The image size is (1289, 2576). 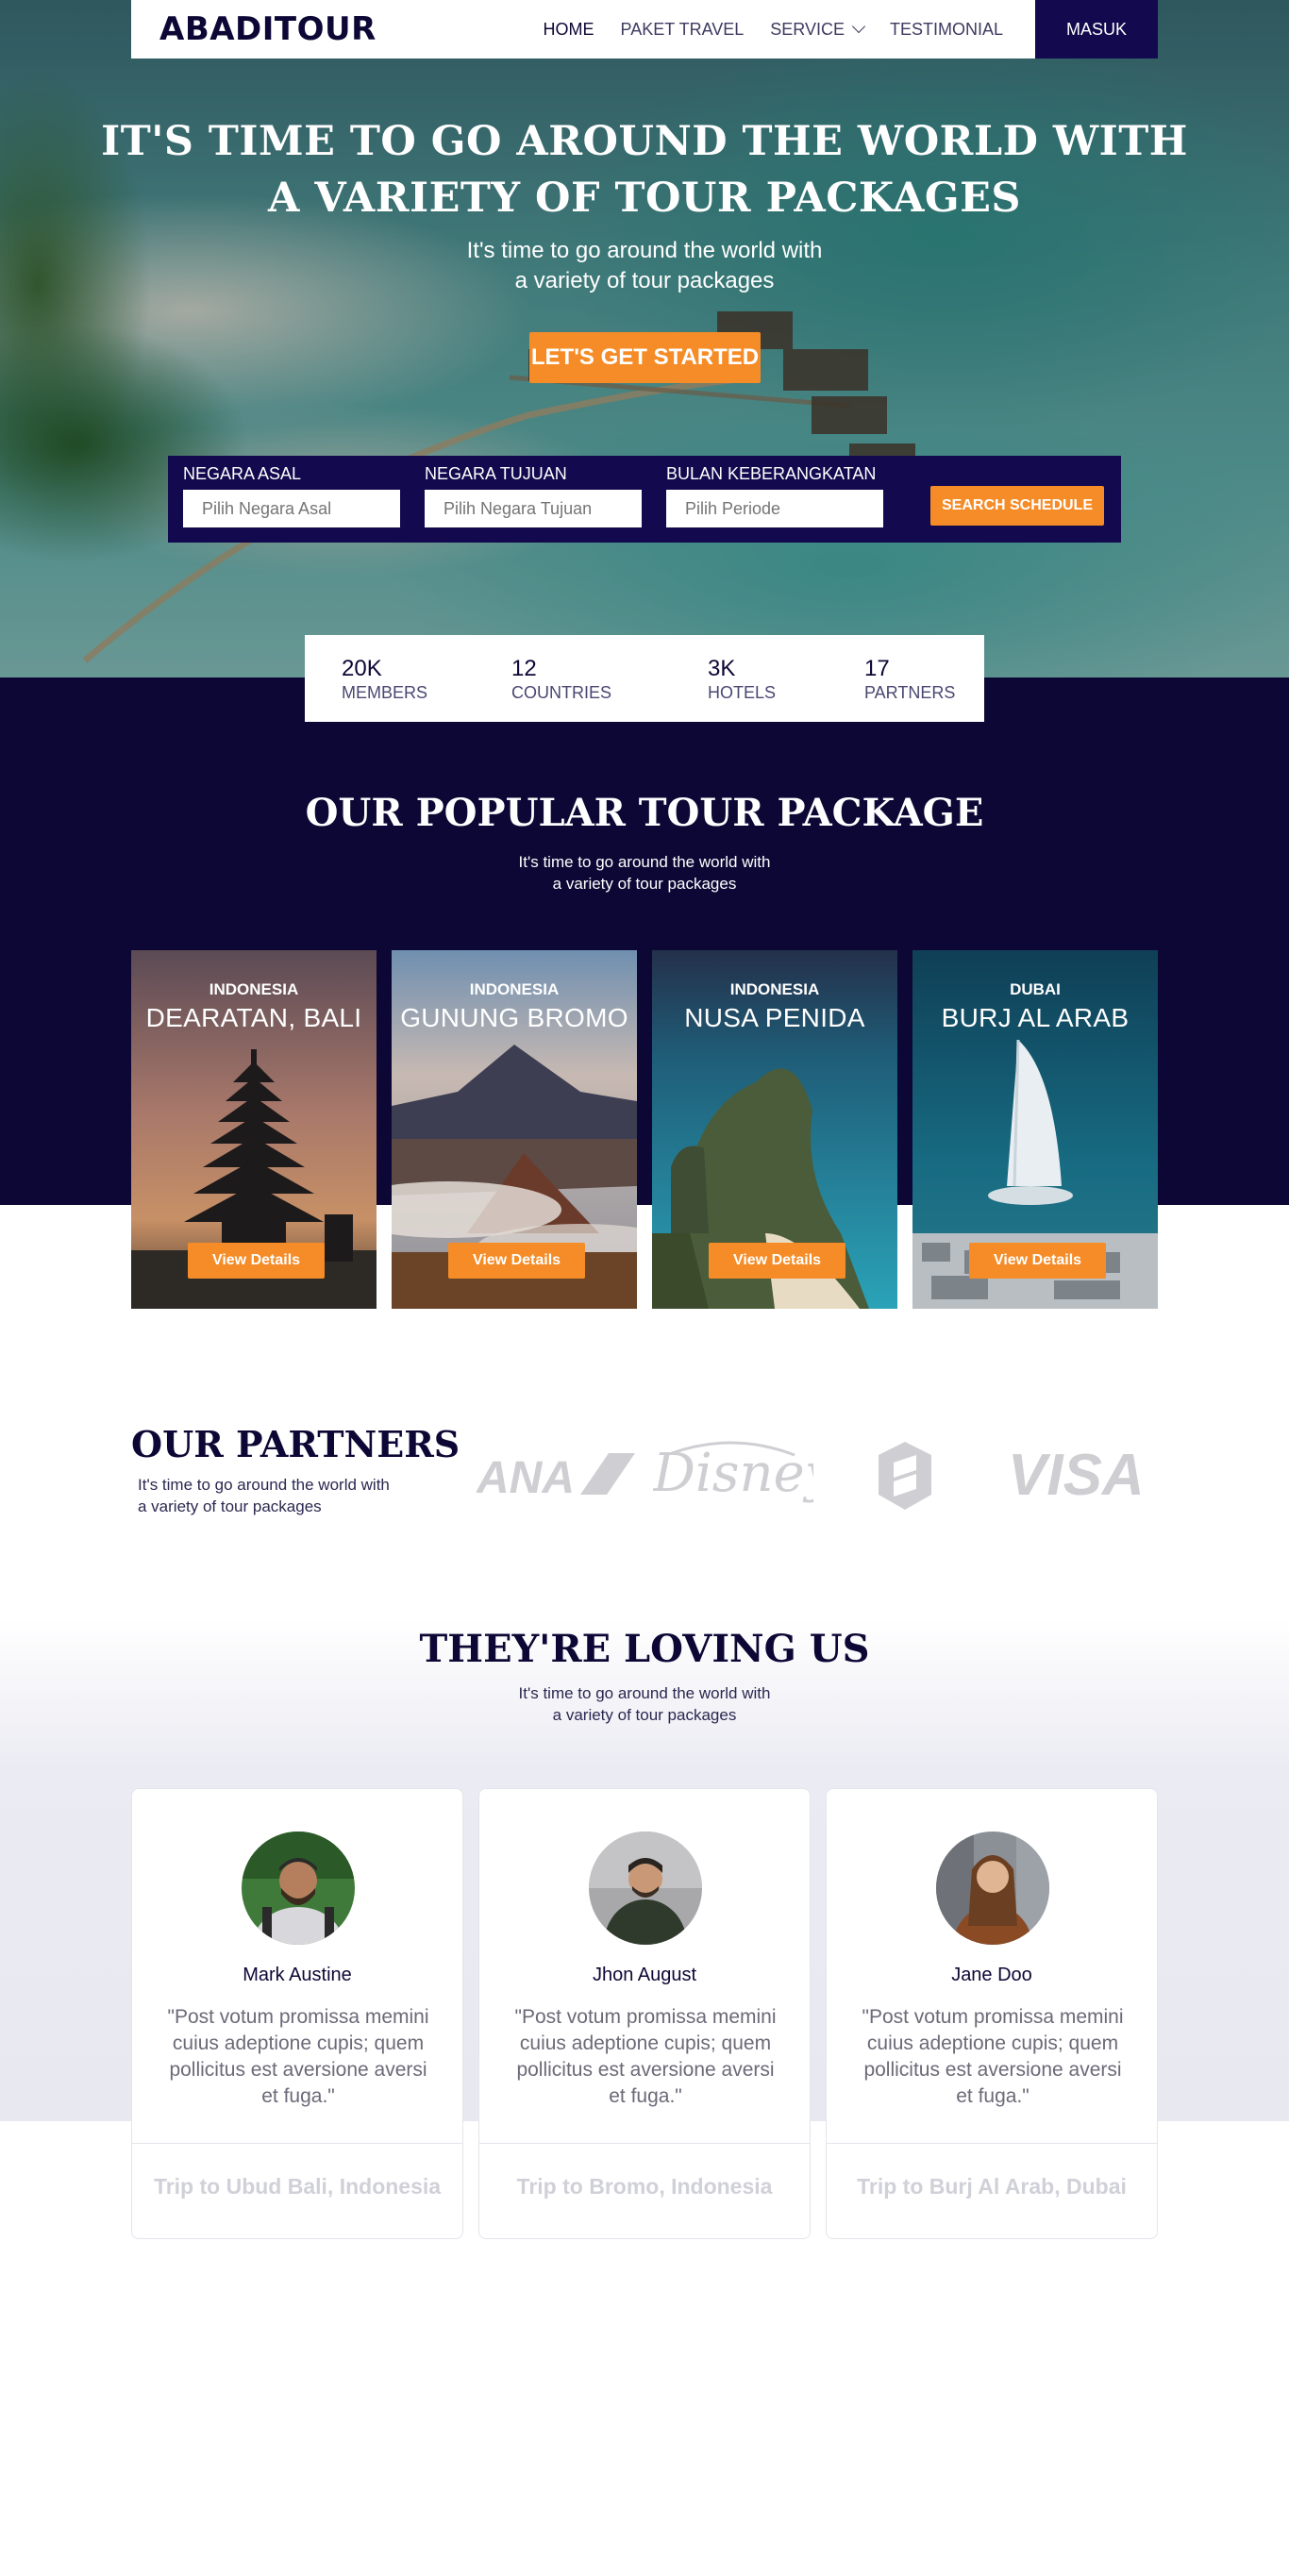 I want to click on testimonial-name: Mark Austine, so click(x=297, y=1975).